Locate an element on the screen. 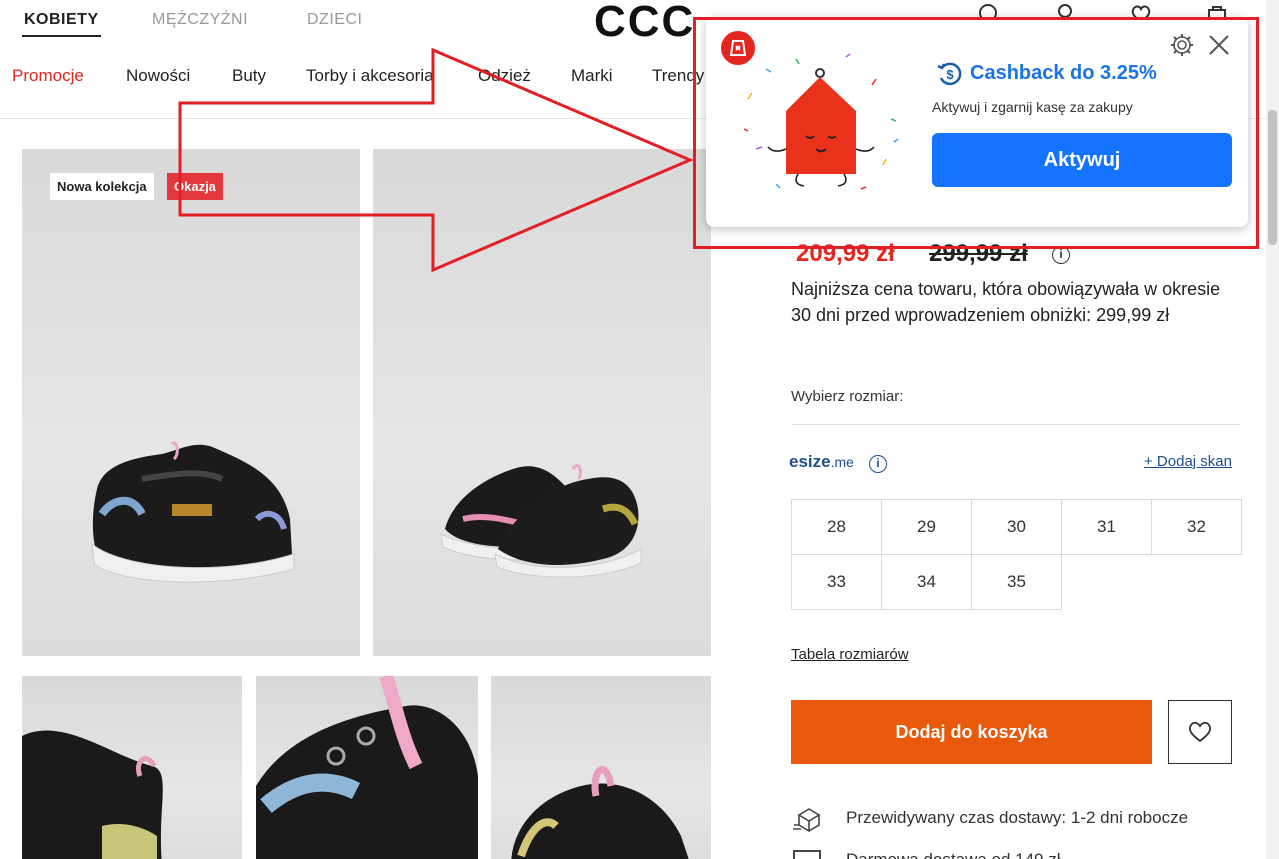  size-grid: 28 29 30 31 32 33 34 35 is located at coordinates (1017, 555).